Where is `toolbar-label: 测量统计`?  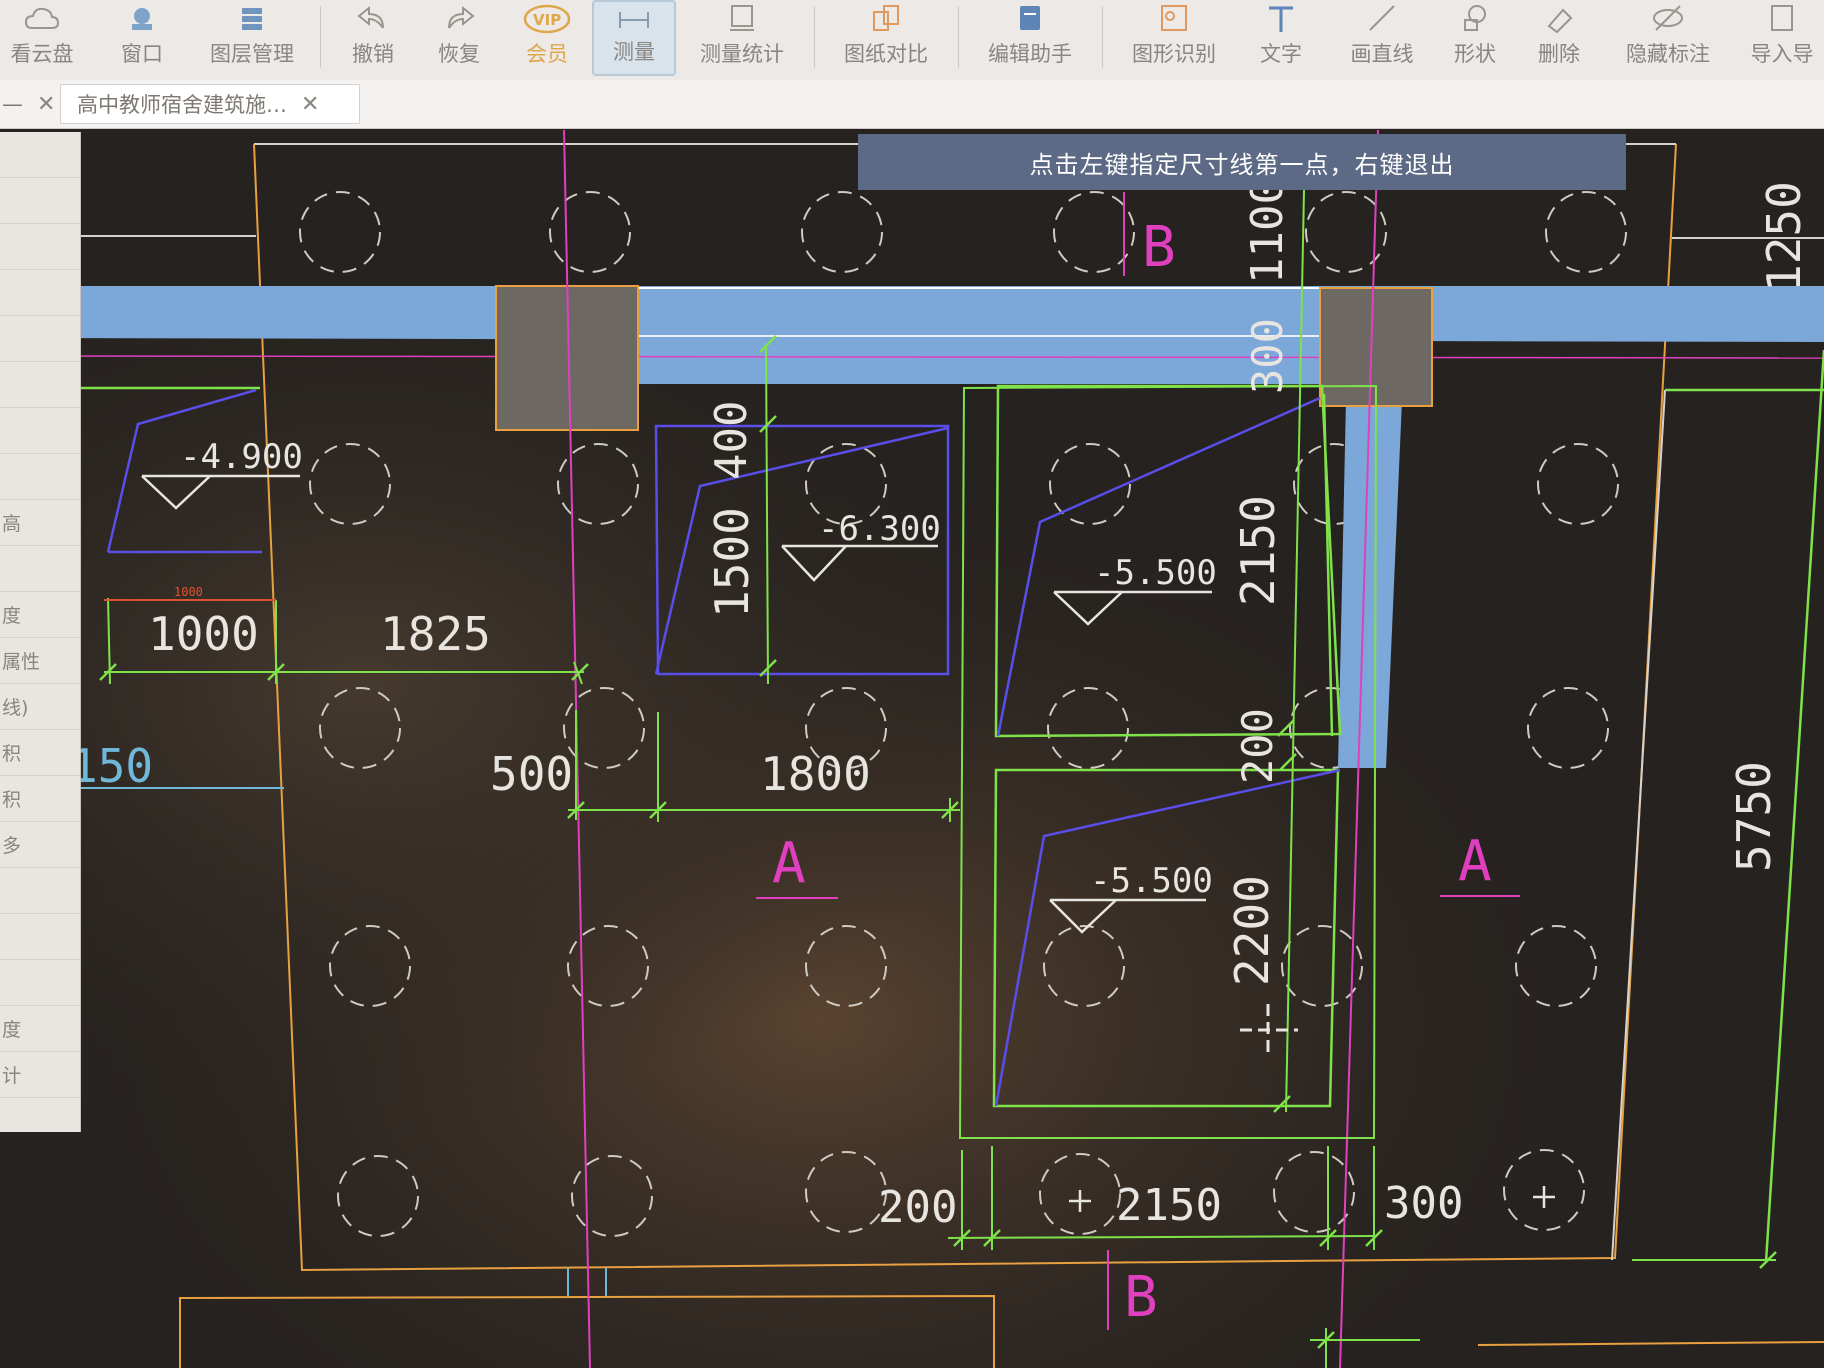
toolbar-label: 测量统计 is located at coordinates (742, 54).